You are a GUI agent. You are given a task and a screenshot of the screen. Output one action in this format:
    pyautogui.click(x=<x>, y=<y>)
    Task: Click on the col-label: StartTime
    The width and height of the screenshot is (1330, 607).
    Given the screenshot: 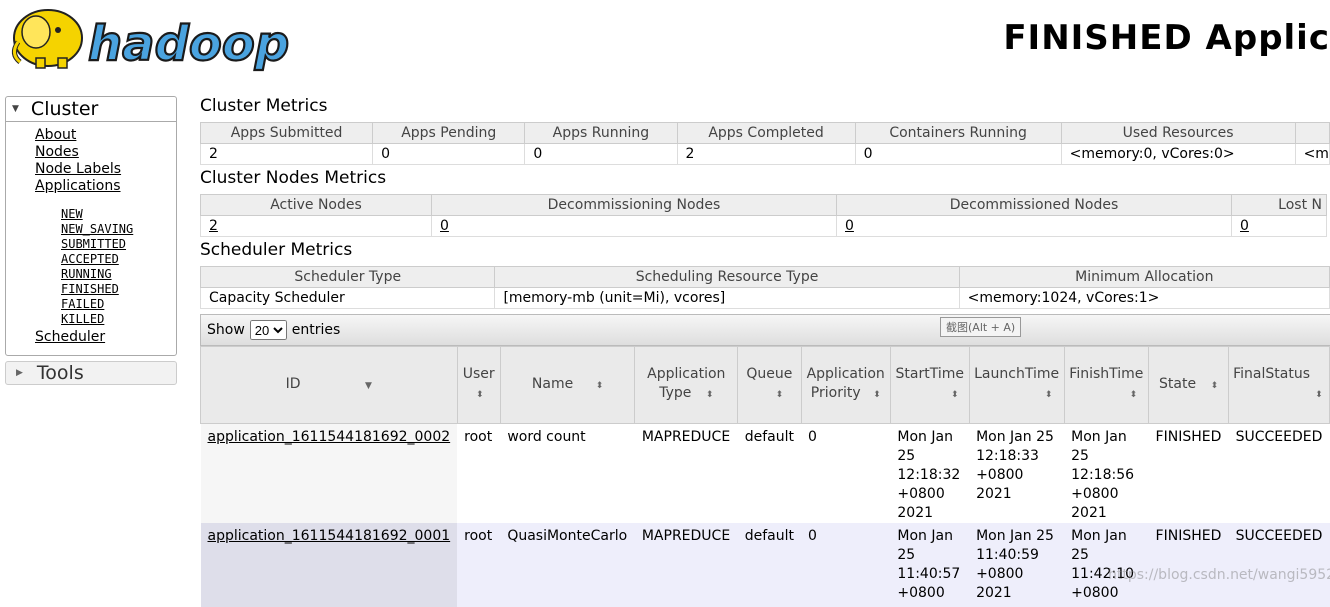 What is the action you would take?
    pyautogui.click(x=929, y=374)
    